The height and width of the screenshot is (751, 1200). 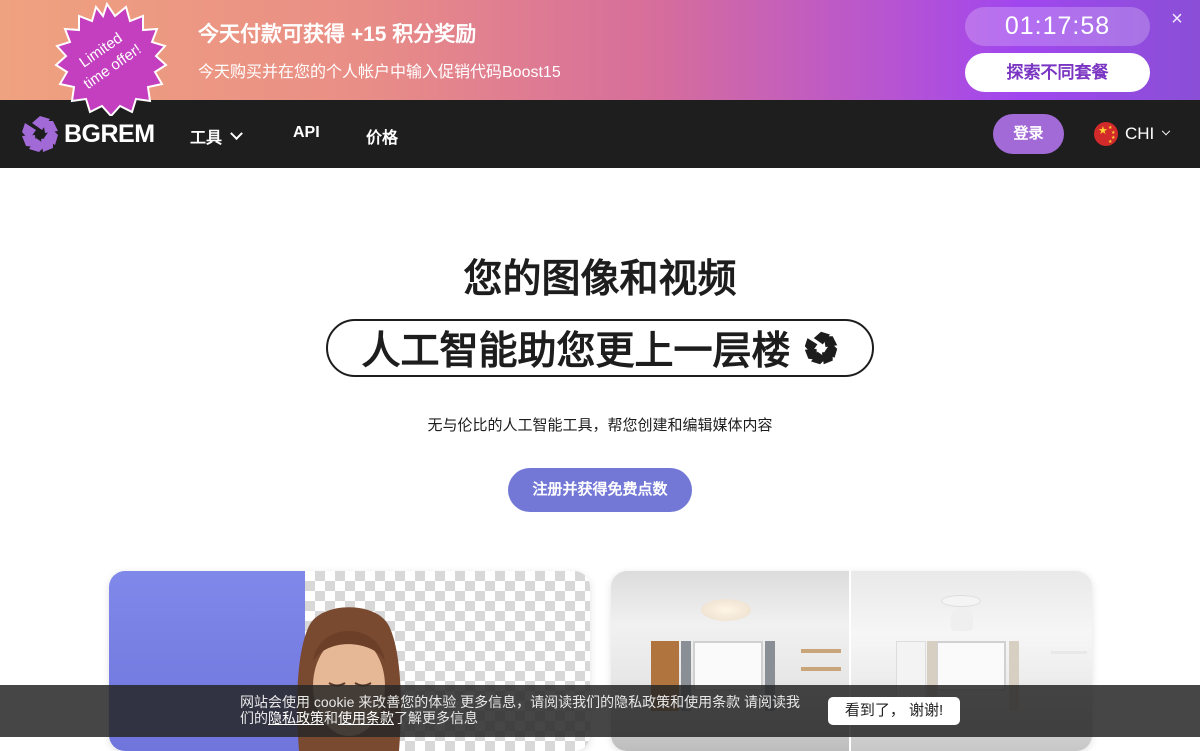 I want to click on top-navbar: BGREM 工具 API 价格 登录 ★ ★ ★ ★ ★ CHI, so click(x=600, y=134).